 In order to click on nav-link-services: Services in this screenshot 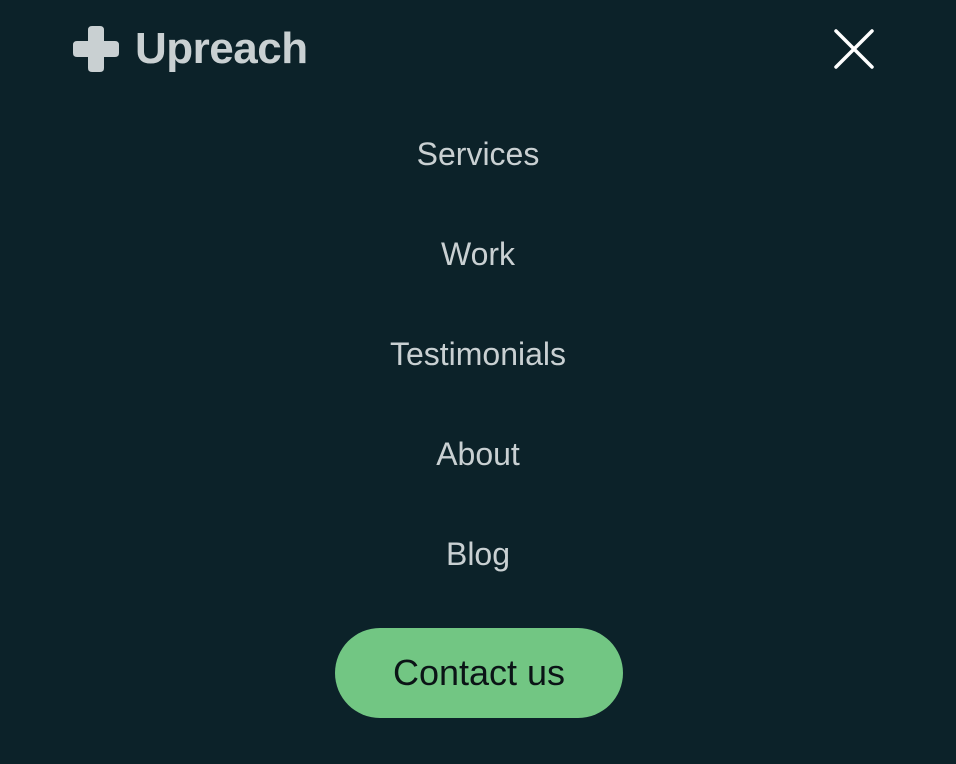, I will do `click(478, 154)`.